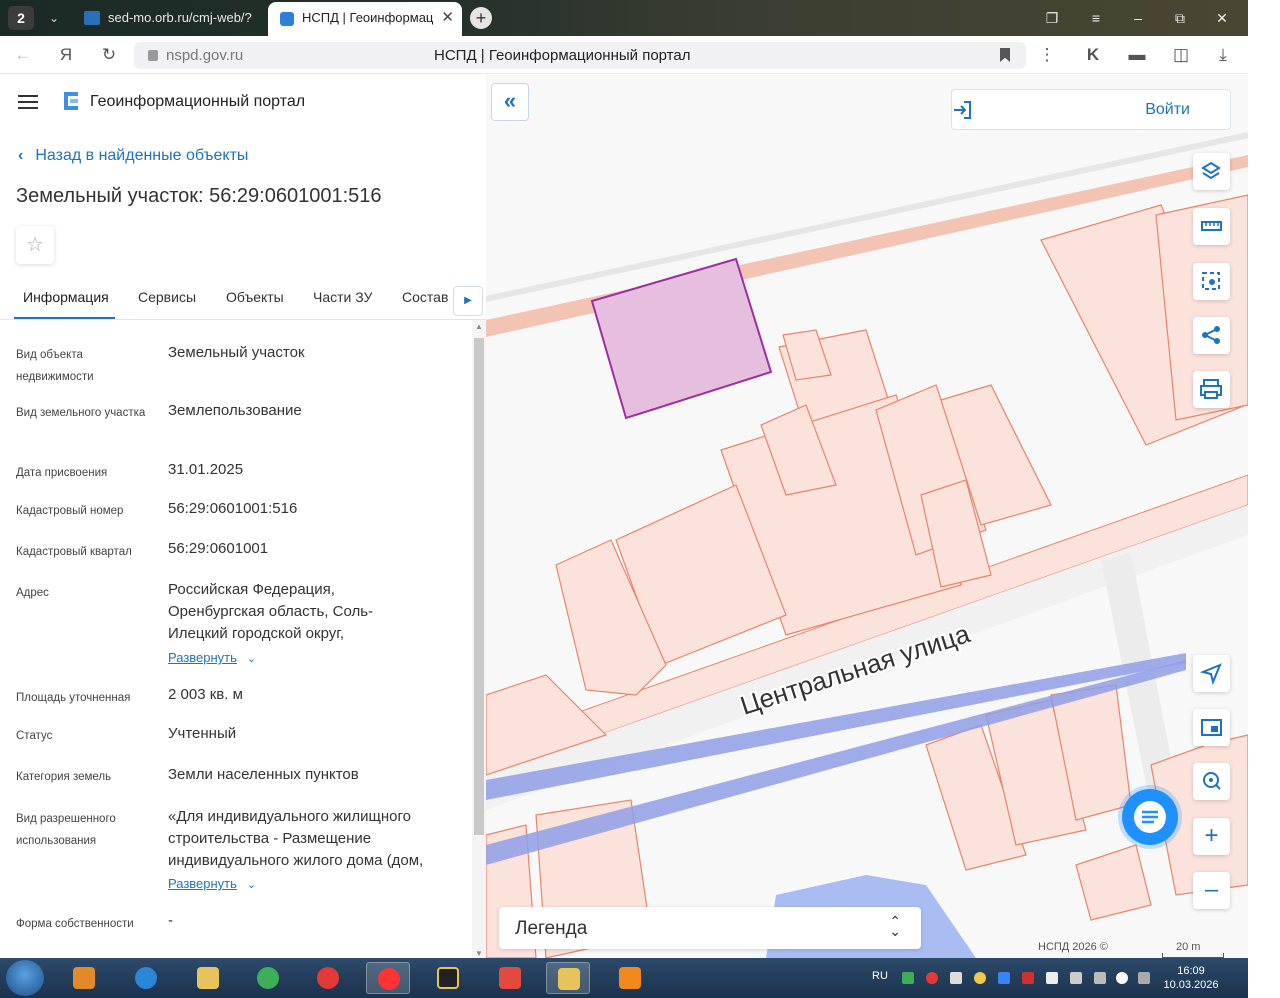 The height and width of the screenshot is (998, 1280). I want to click on tray-yandex-icon, so click(980, 978).